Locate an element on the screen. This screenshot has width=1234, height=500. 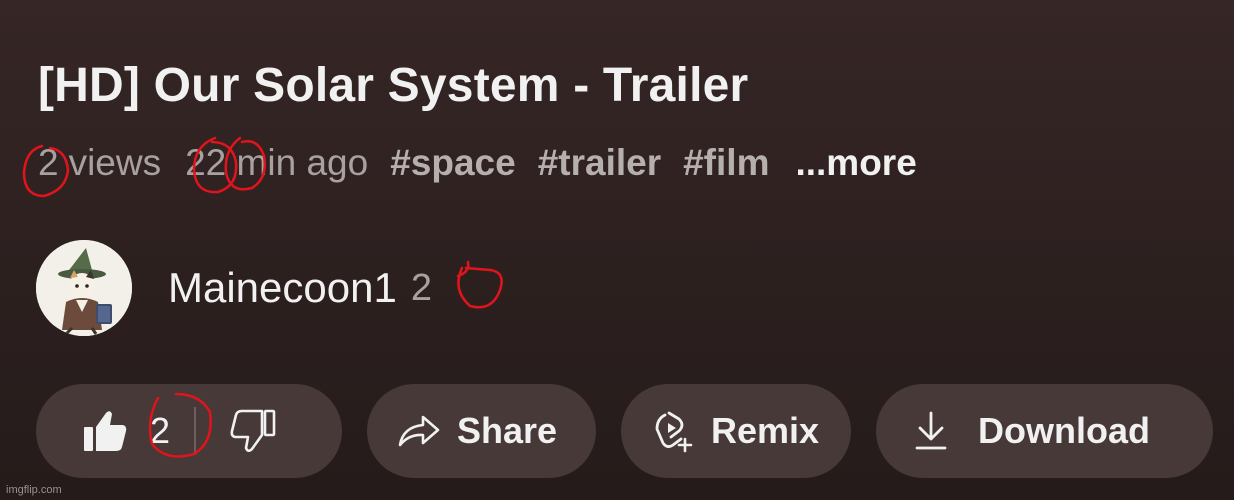
thumbs-up-icon is located at coordinates (105, 431).